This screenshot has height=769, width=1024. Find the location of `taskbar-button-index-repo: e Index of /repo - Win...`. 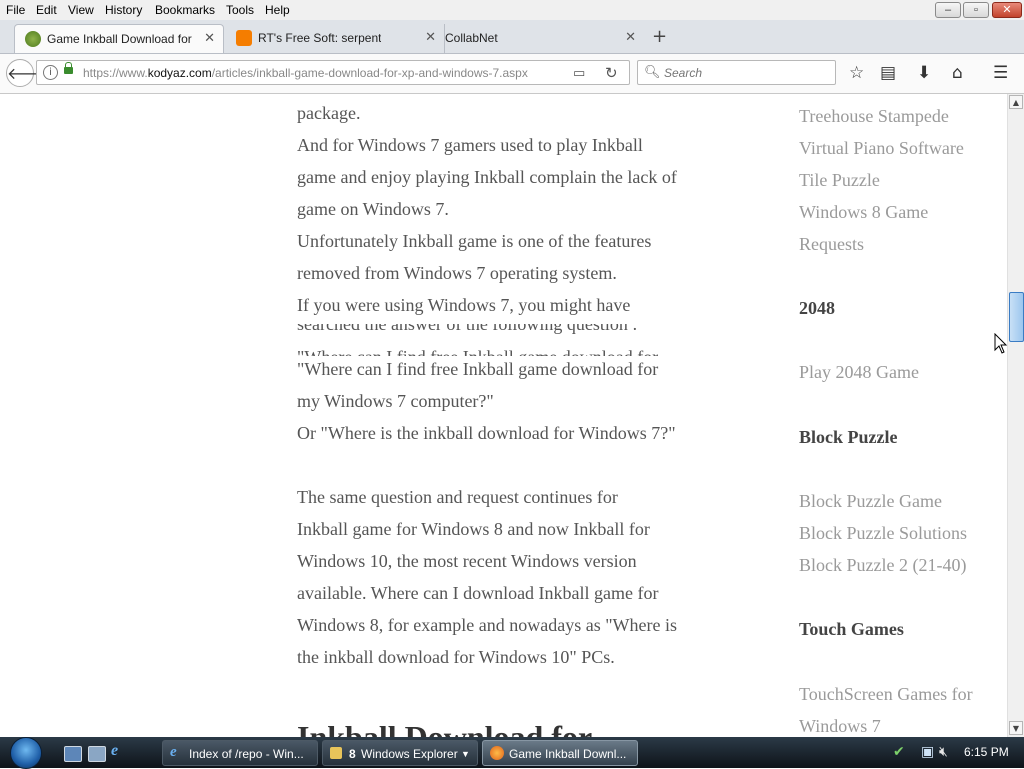

taskbar-button-index-repo: e Index of /repo - Win... is located at coordinates (240, 753).